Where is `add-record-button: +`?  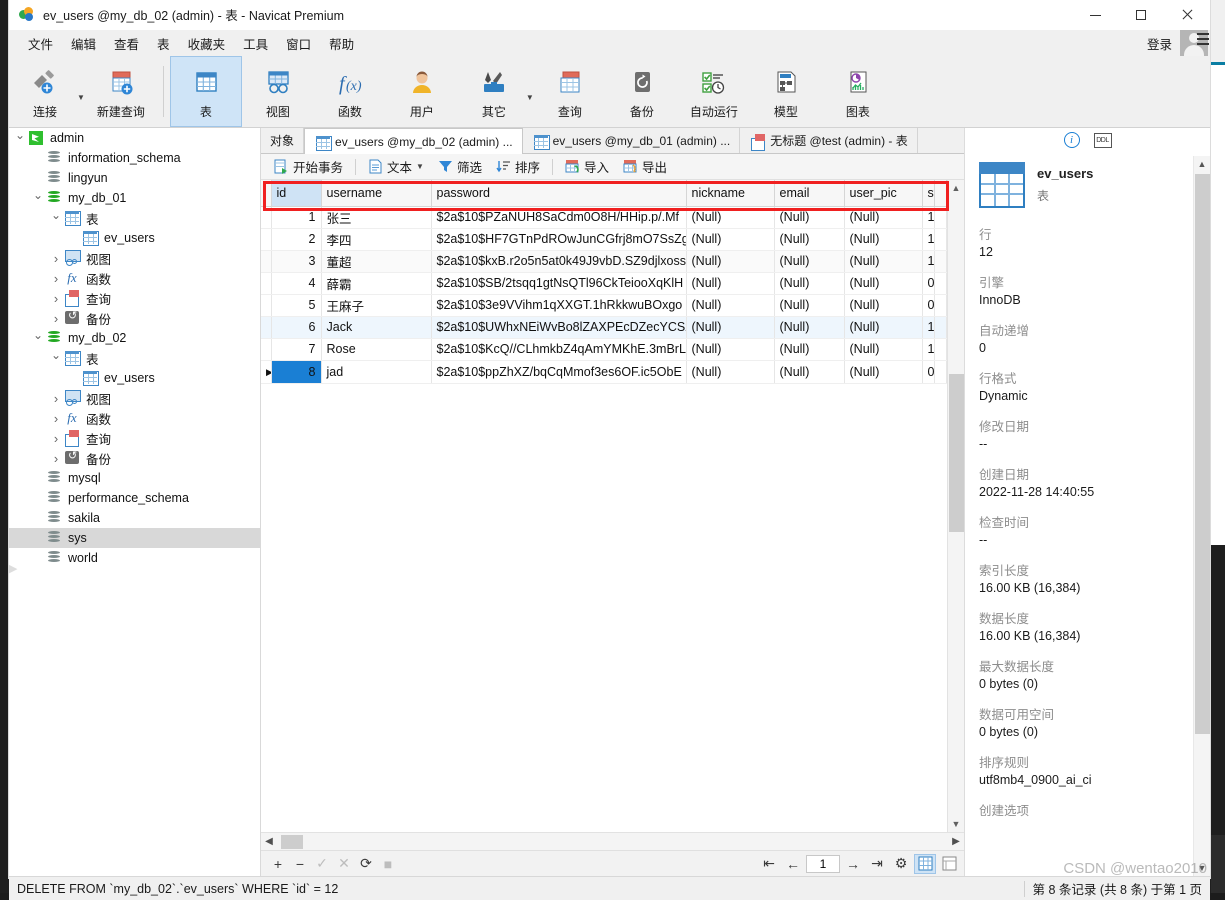
add-record-button: + is located at coordinates (278, 864).